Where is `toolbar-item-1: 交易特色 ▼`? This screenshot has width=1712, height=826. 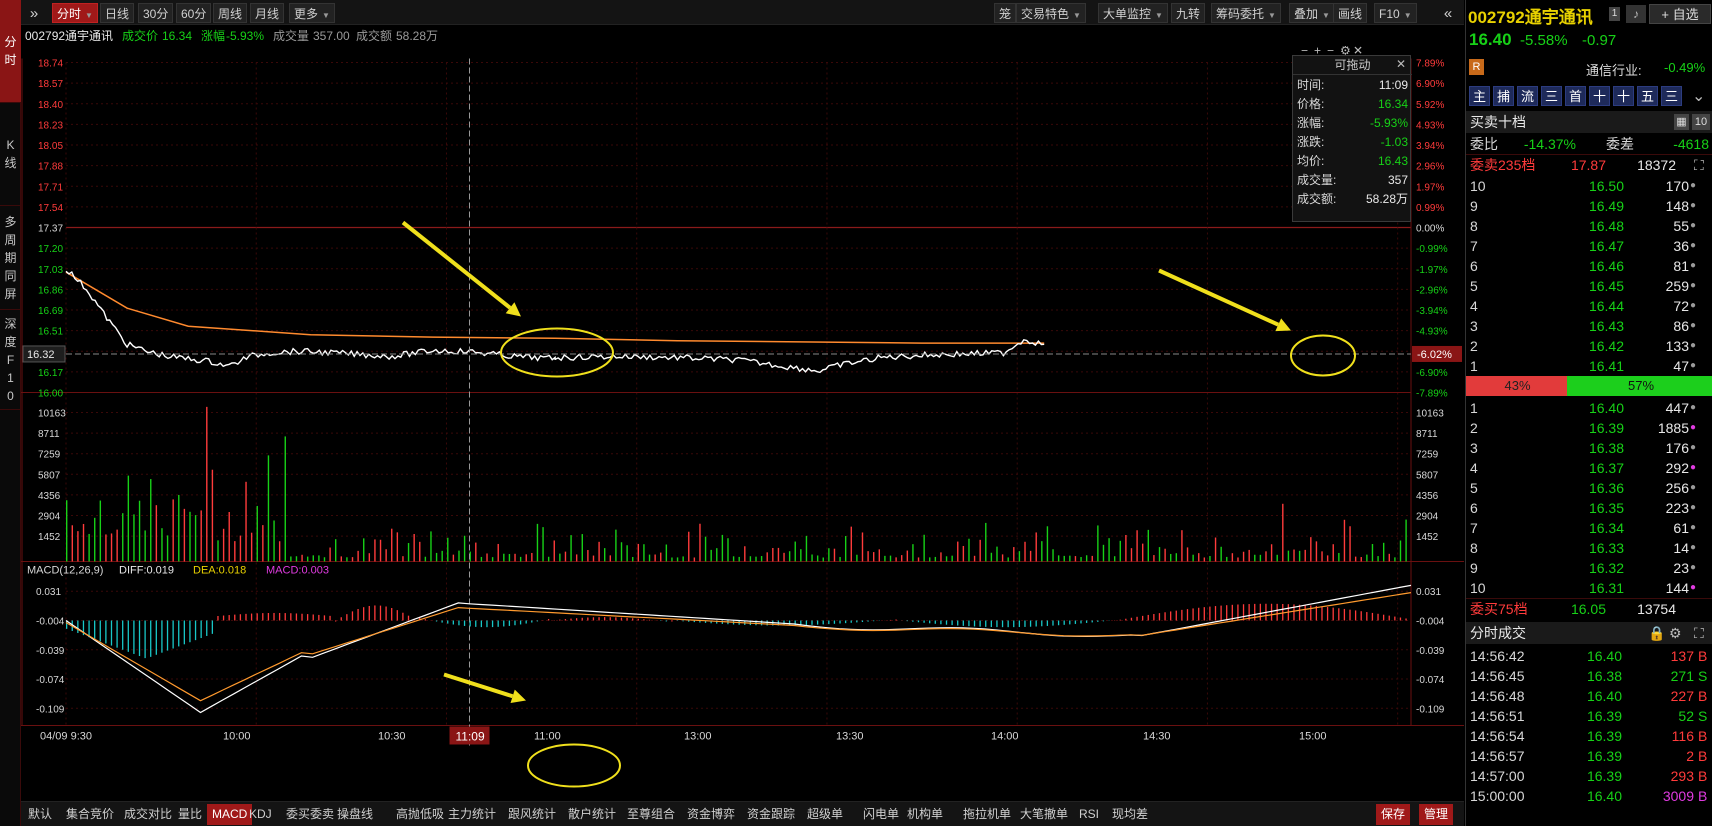 toolbar-item-1: 交易特色 ▼ is located at coordinates (1051, 13).